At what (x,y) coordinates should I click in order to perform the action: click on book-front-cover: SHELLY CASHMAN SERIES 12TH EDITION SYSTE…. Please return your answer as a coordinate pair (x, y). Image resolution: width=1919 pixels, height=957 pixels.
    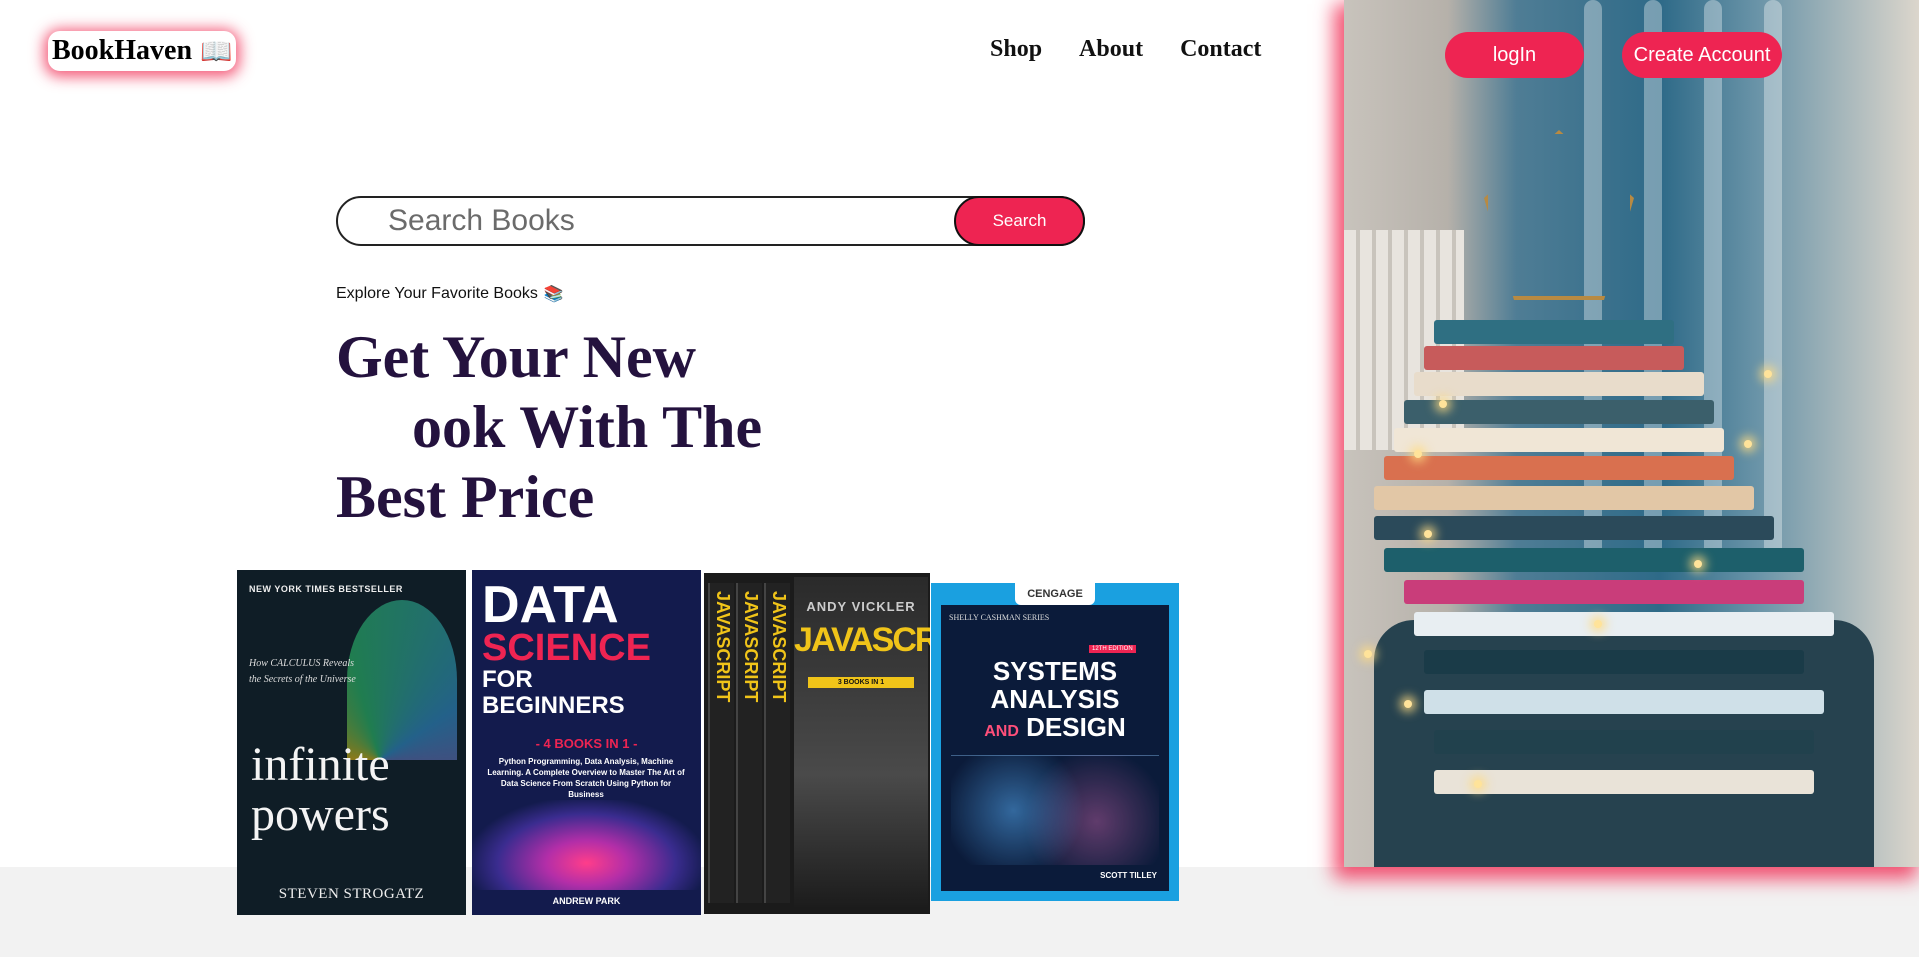
    Looking at the image, I should click on (1055, 748).